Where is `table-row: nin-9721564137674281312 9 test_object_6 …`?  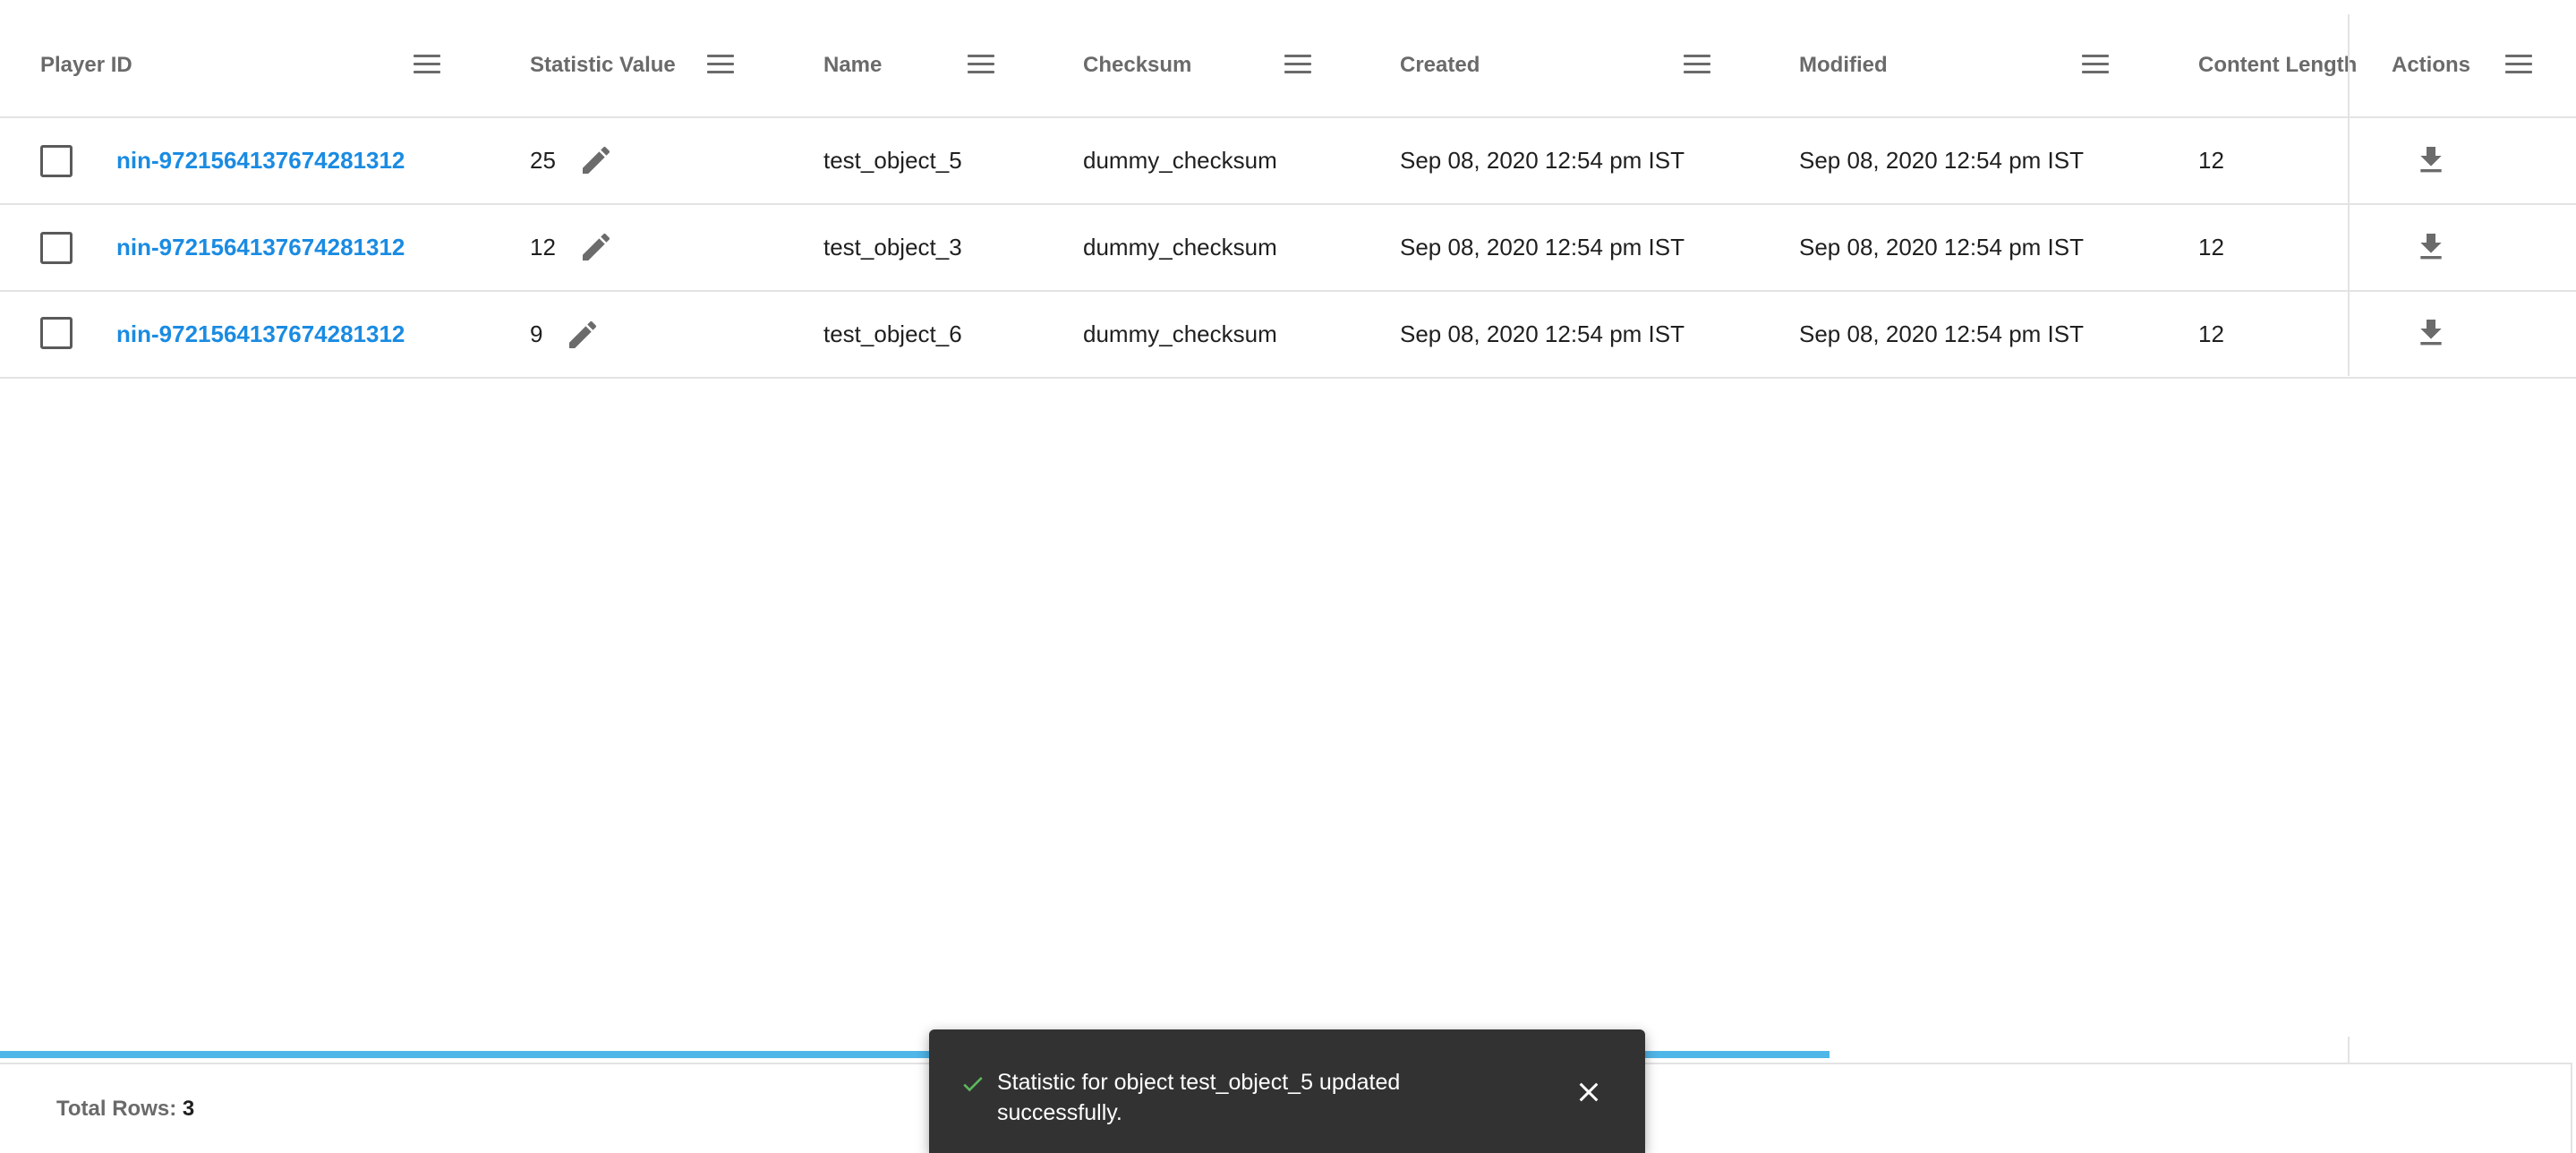
table-row: nin-9721564137674281312 9 test_object_6 … is located at coordinates (1288, 335).